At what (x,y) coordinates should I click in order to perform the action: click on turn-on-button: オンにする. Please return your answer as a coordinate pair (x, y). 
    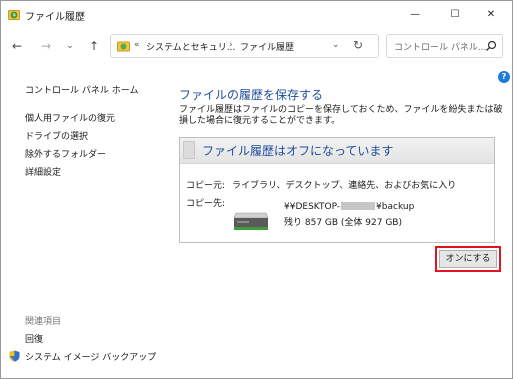
    Looking at the image, I should click on (468, 259).